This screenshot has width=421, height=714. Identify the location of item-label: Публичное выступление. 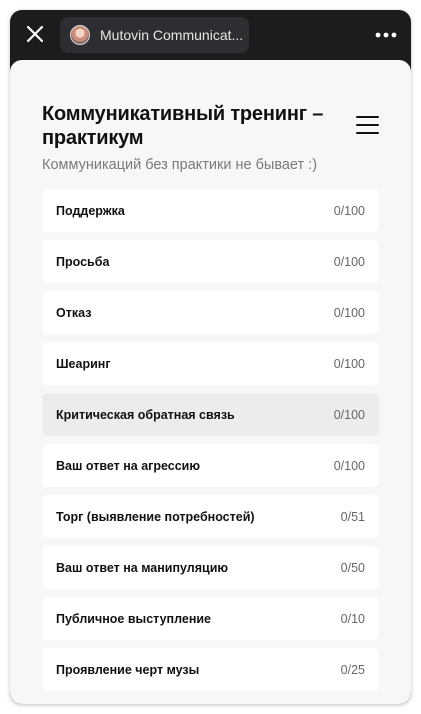
(133, 618).